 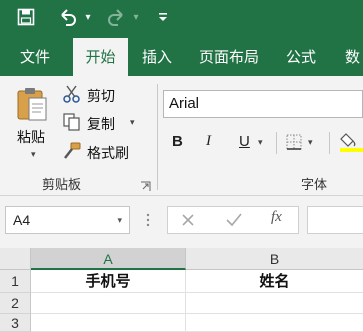 What do you see at coordinates (335, 220) in the screenshot?
I see `formula-input` at bounding box center [335, 220].